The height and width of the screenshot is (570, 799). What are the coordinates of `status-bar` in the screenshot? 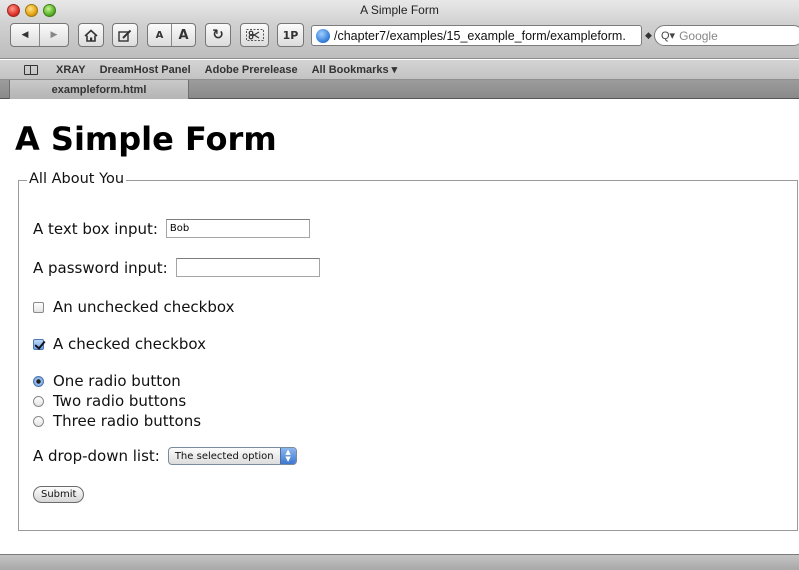 It's located at (399, 562).